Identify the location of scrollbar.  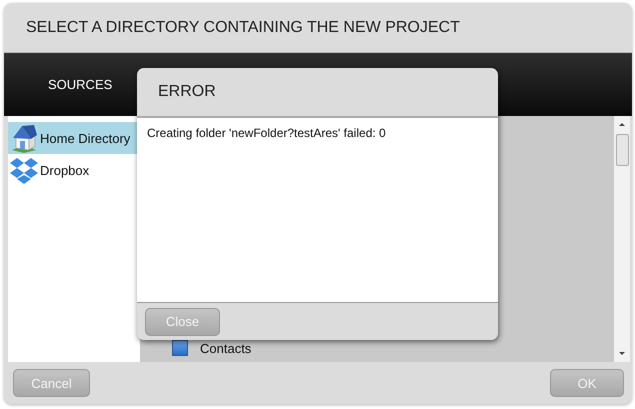
(622, 239).